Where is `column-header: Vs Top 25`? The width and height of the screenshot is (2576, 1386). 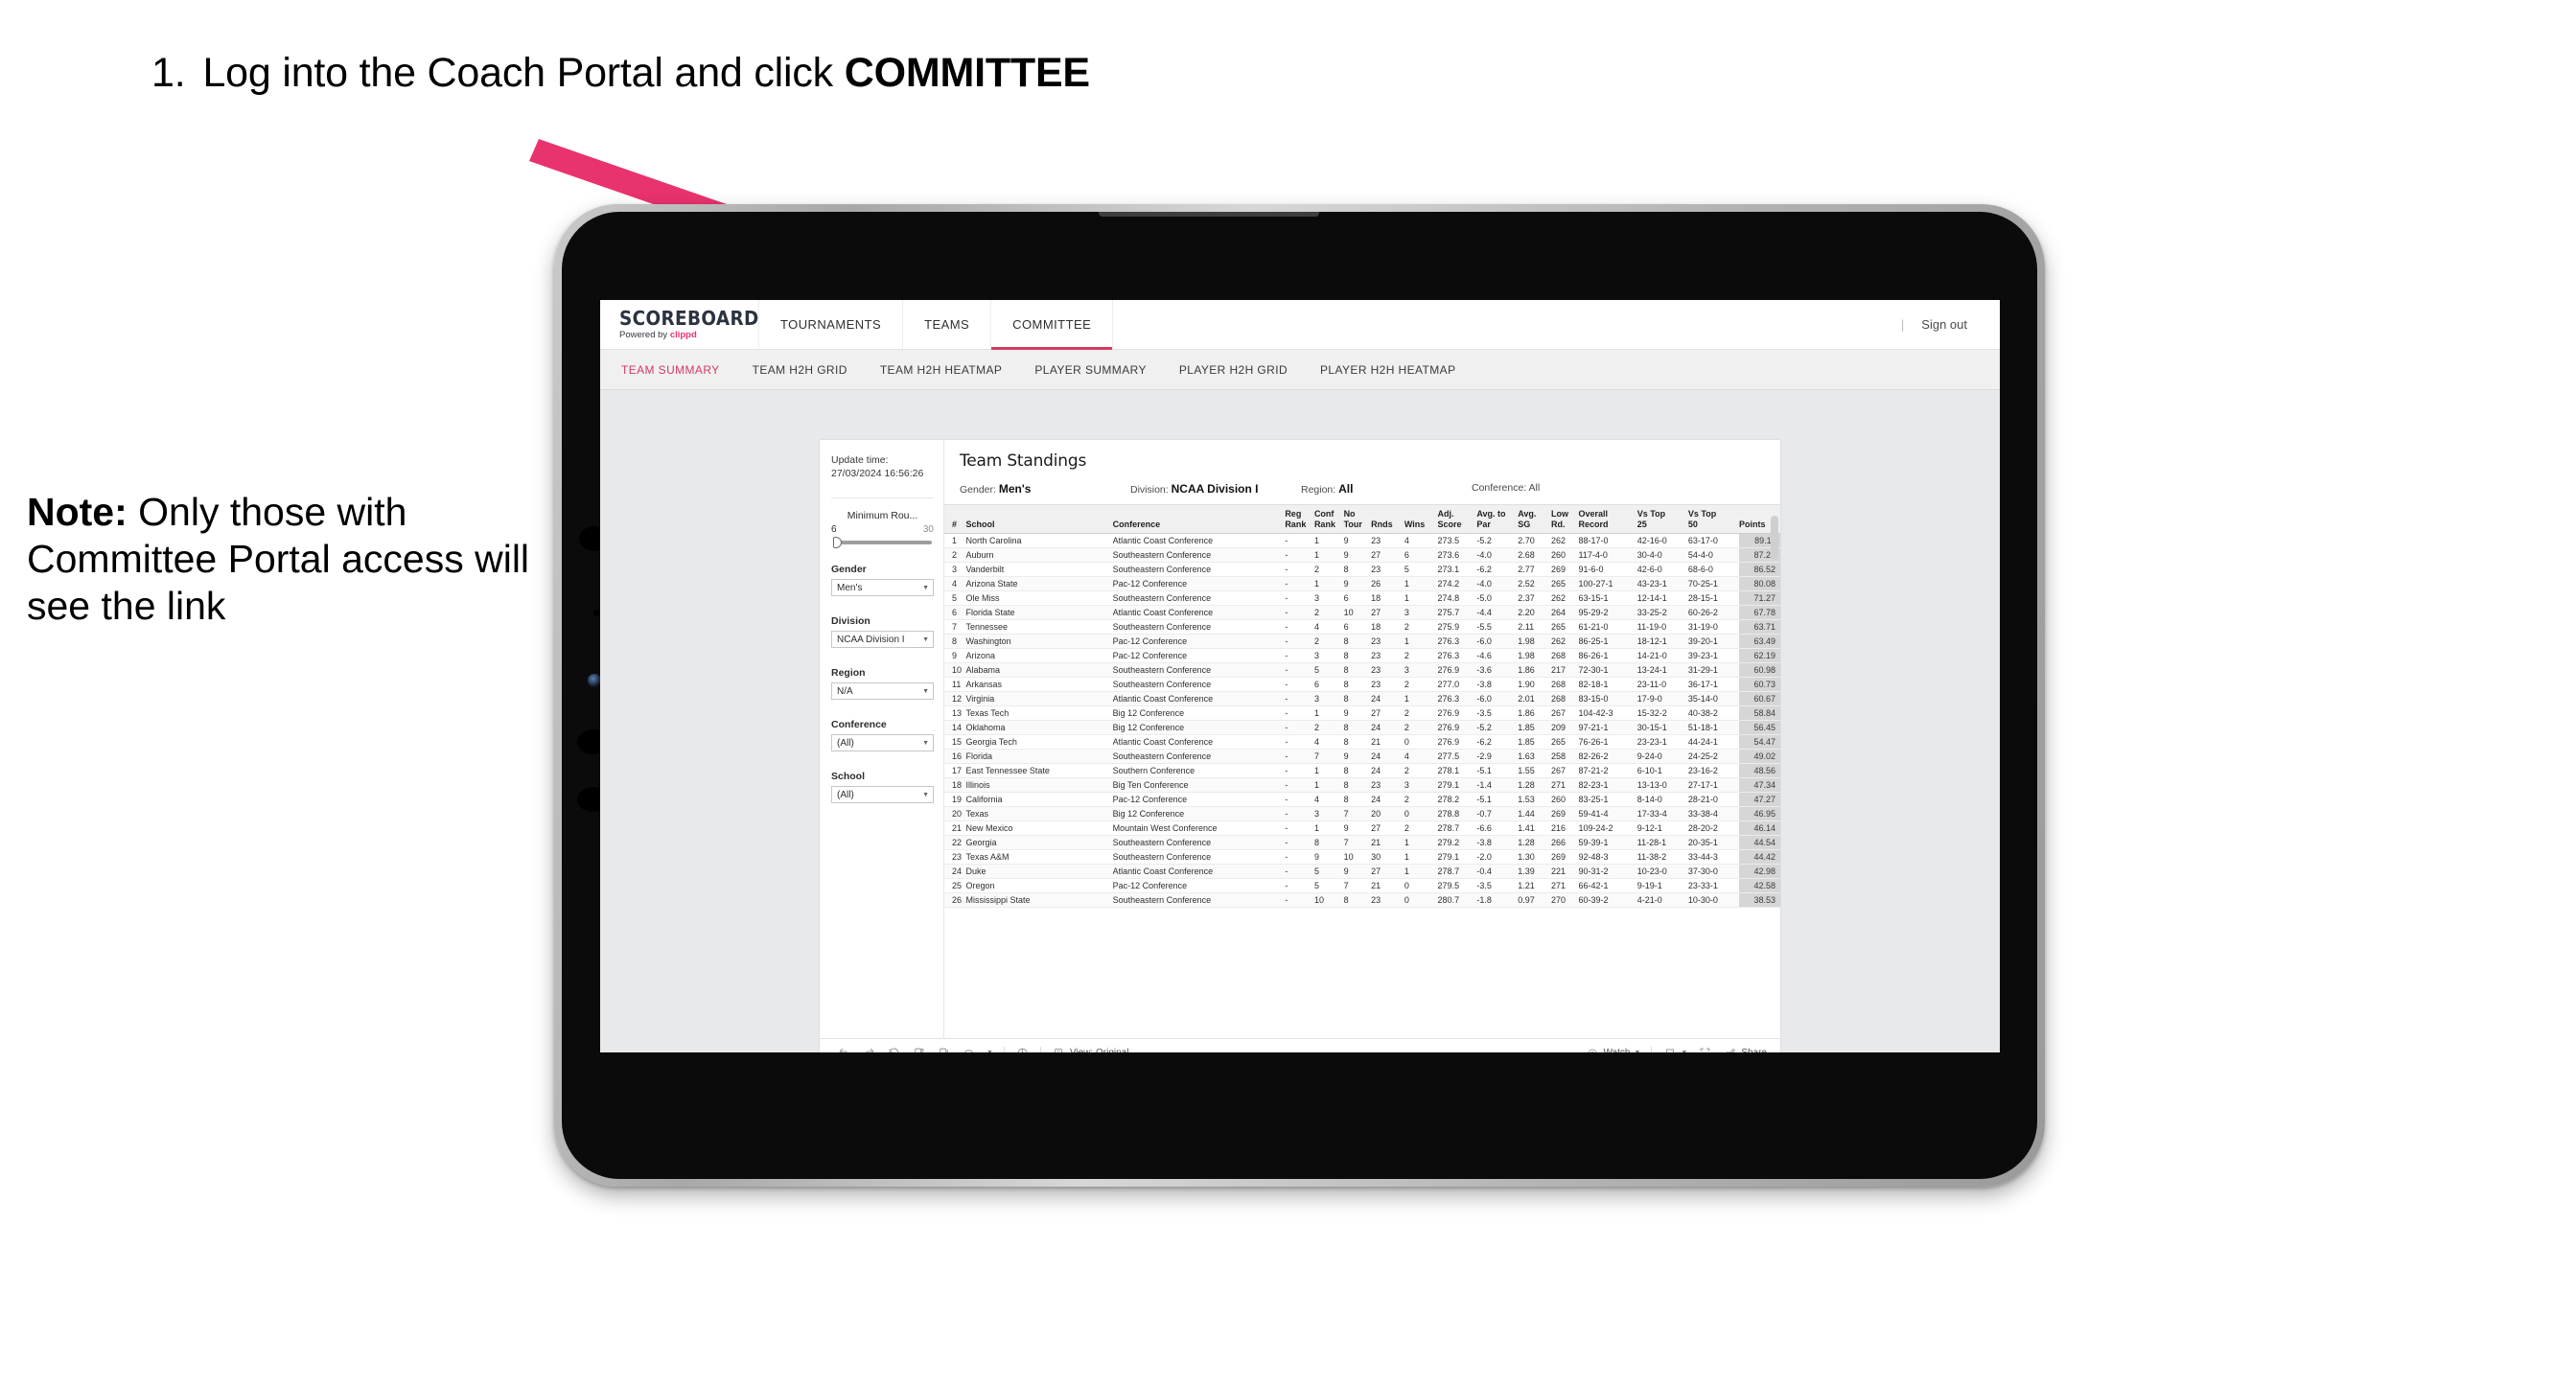 column-header: Vs Top 25 is located at coordinates (1662, 520).